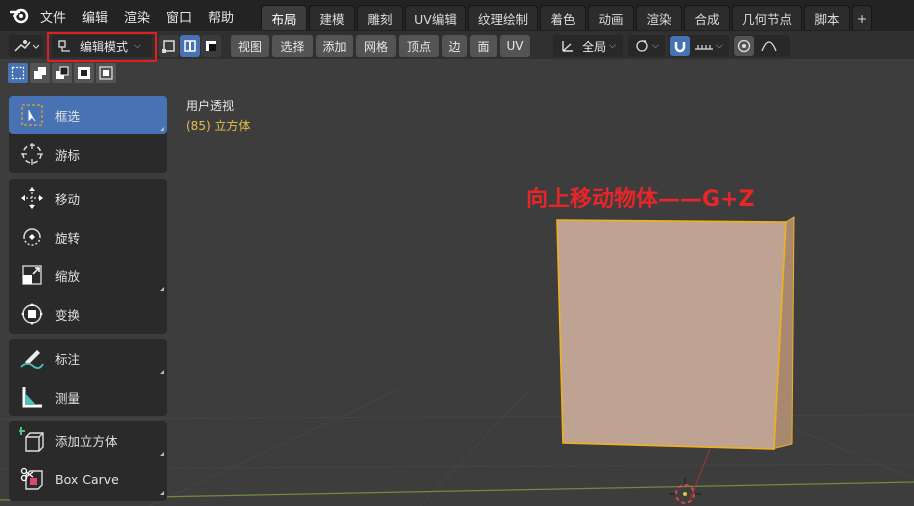 Image resolution: width=914 pixels, height=506 pixels. What do you see at coordinates (685, 491) in the screenshot?
I see `3d-cursor` at bounding box center [685, 491].